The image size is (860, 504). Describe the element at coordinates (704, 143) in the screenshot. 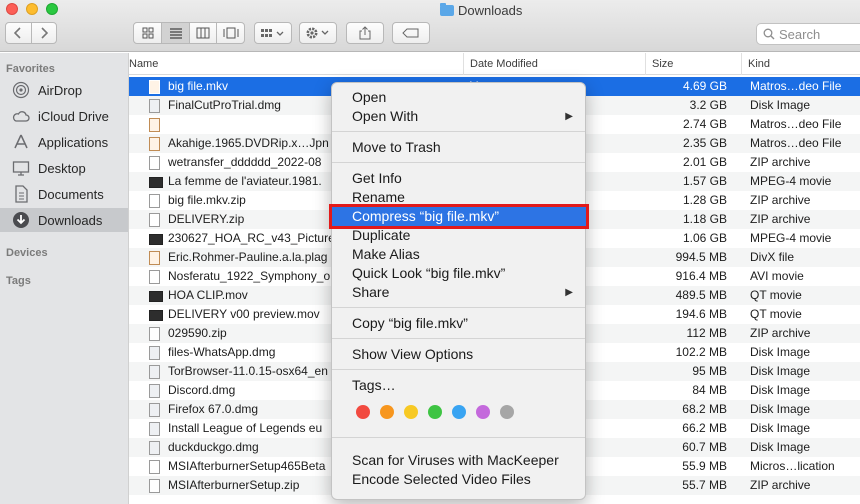

I see `file-size: 2.35 GB` at that location.